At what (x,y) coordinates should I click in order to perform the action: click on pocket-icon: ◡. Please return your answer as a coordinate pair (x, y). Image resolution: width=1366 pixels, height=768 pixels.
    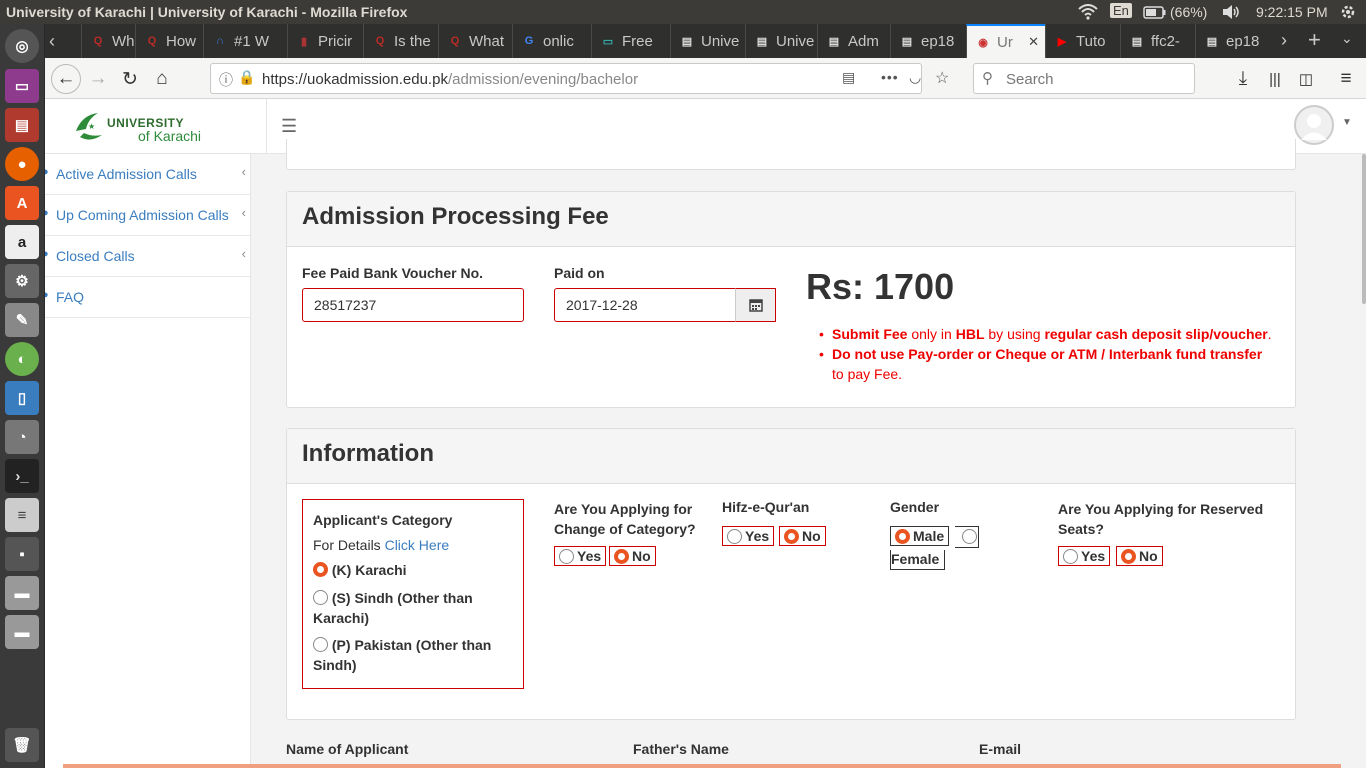
    Looking at the image, I should click on (915, 77).